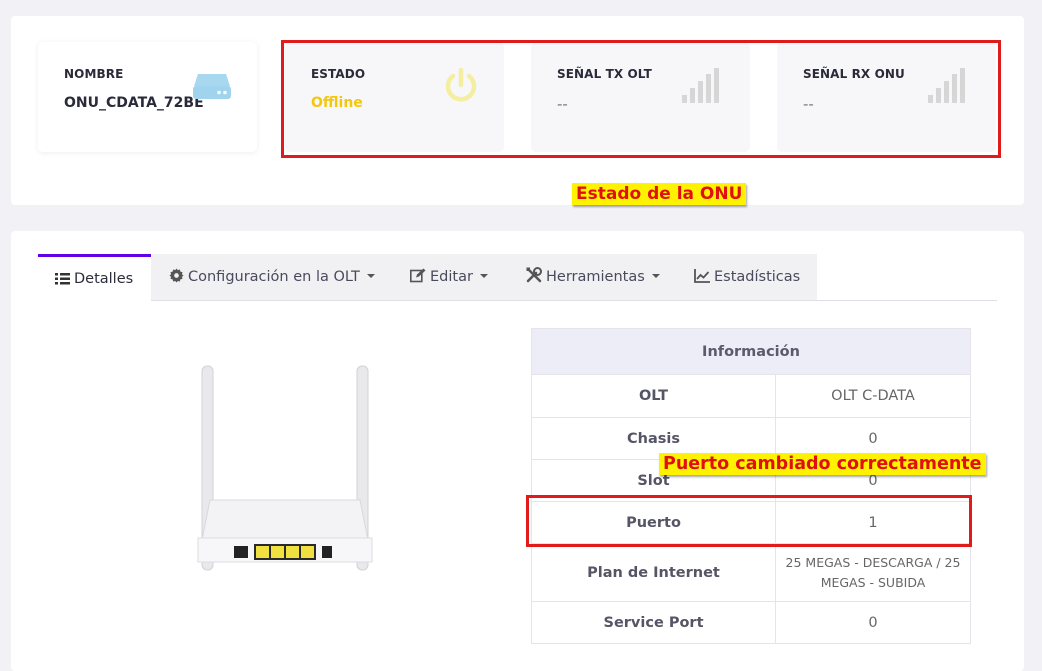 Image resolution: width=1042 pixels, height=671 pixels. What do you see at coordinates (104, 279) in the screenshot?
I see `tab-detalles-label: Detalles` at bounding box center [104, 279].